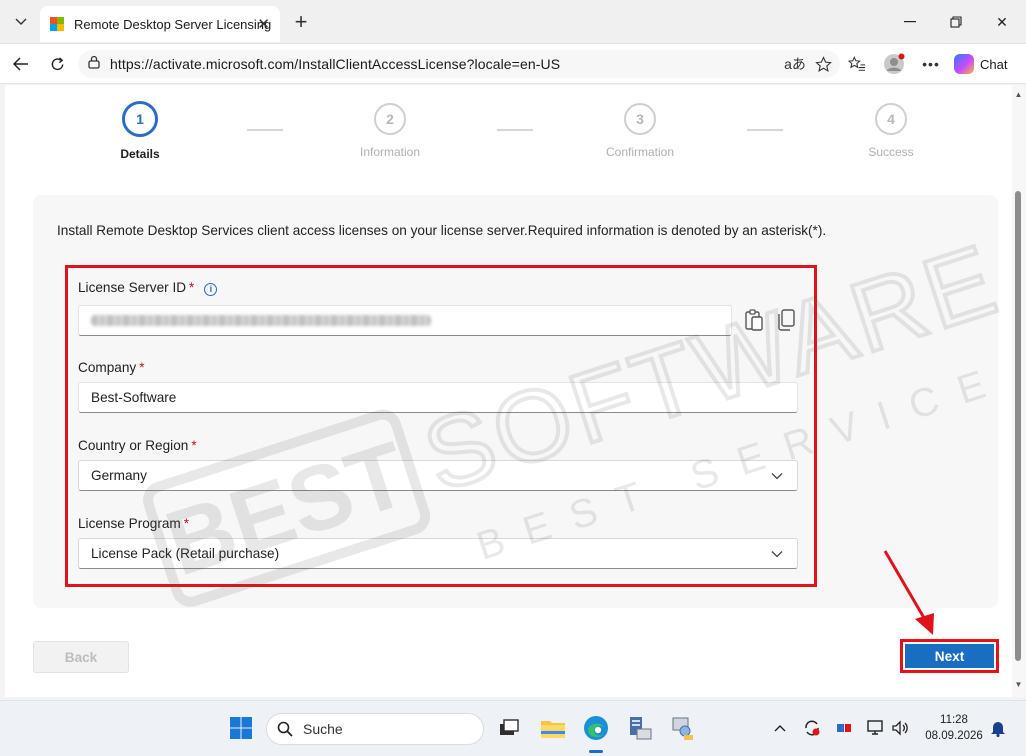 The height and width of the screenshot is (756, 1026). I want to click on active-app-indicator, so click(596, 751).